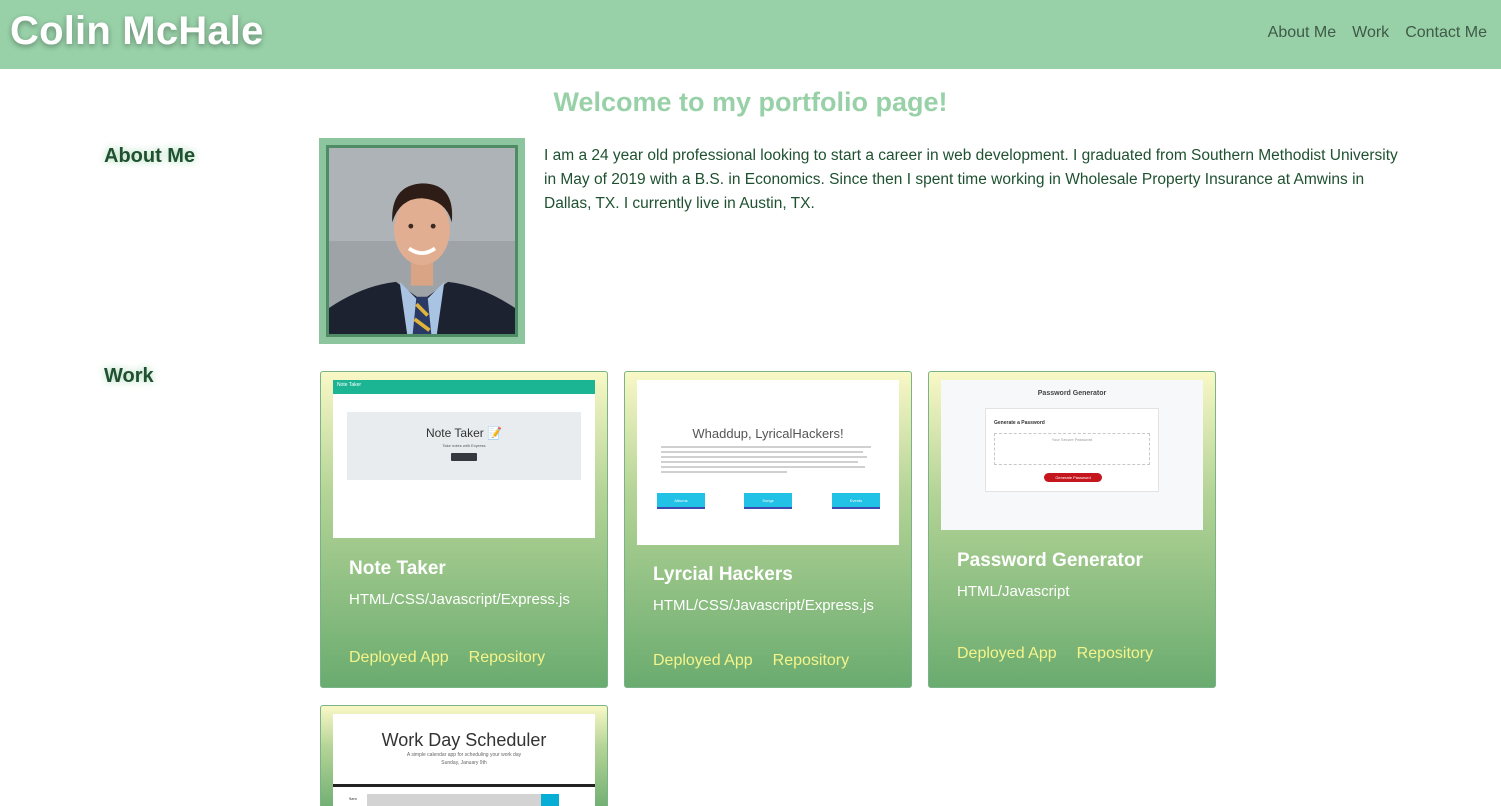 Image resolution: width=1501 pixels, height=806 pixels. What do you see at coordinates (750, 34) in the screenshot?
I see `top-navbar: Colin McHale About Me Work Contact Me` at bounding box center [750, 34].